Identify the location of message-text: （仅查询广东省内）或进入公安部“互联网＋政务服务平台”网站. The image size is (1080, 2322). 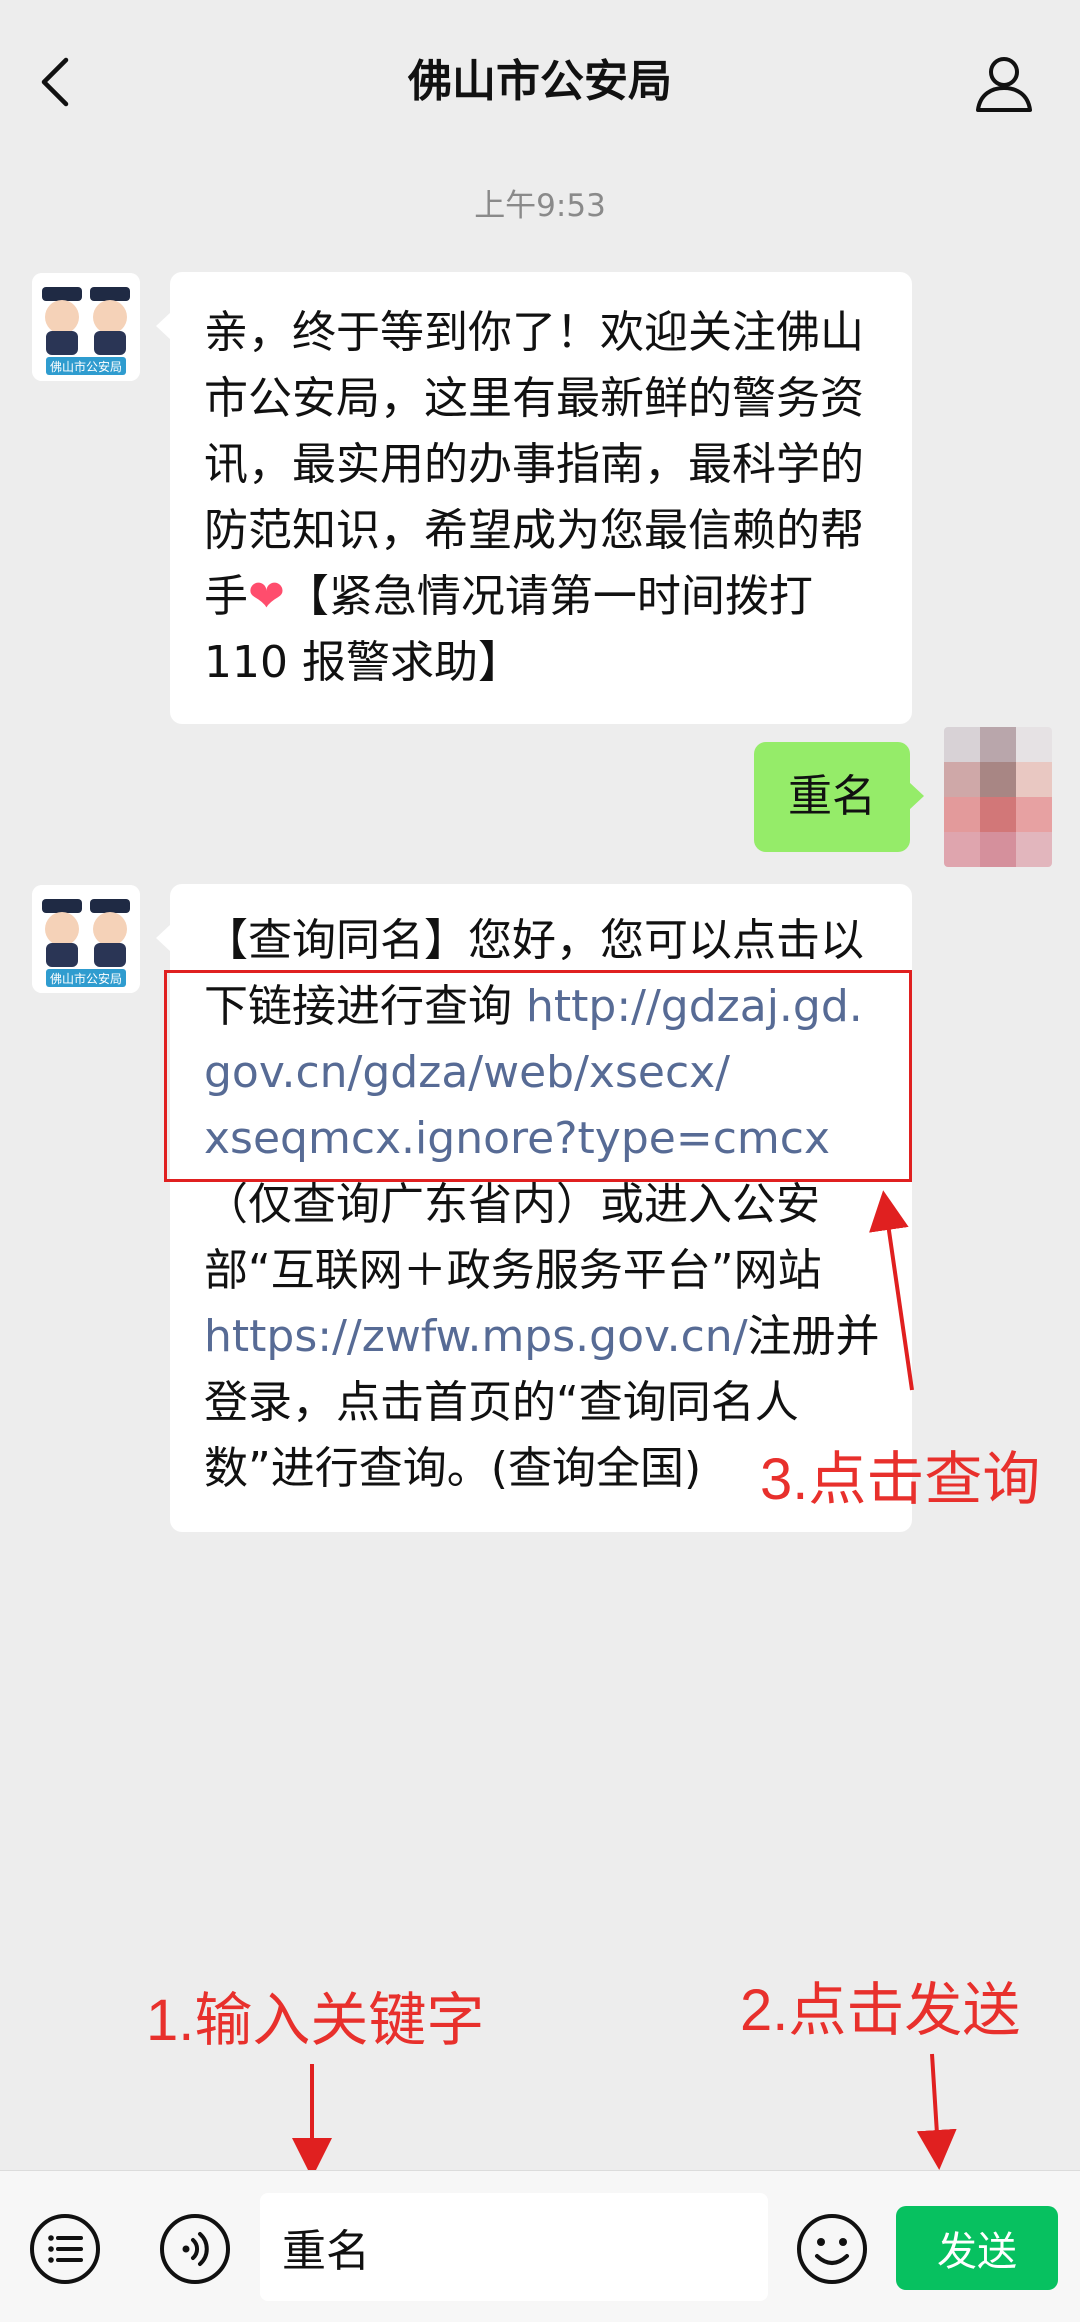
(513, 1237).